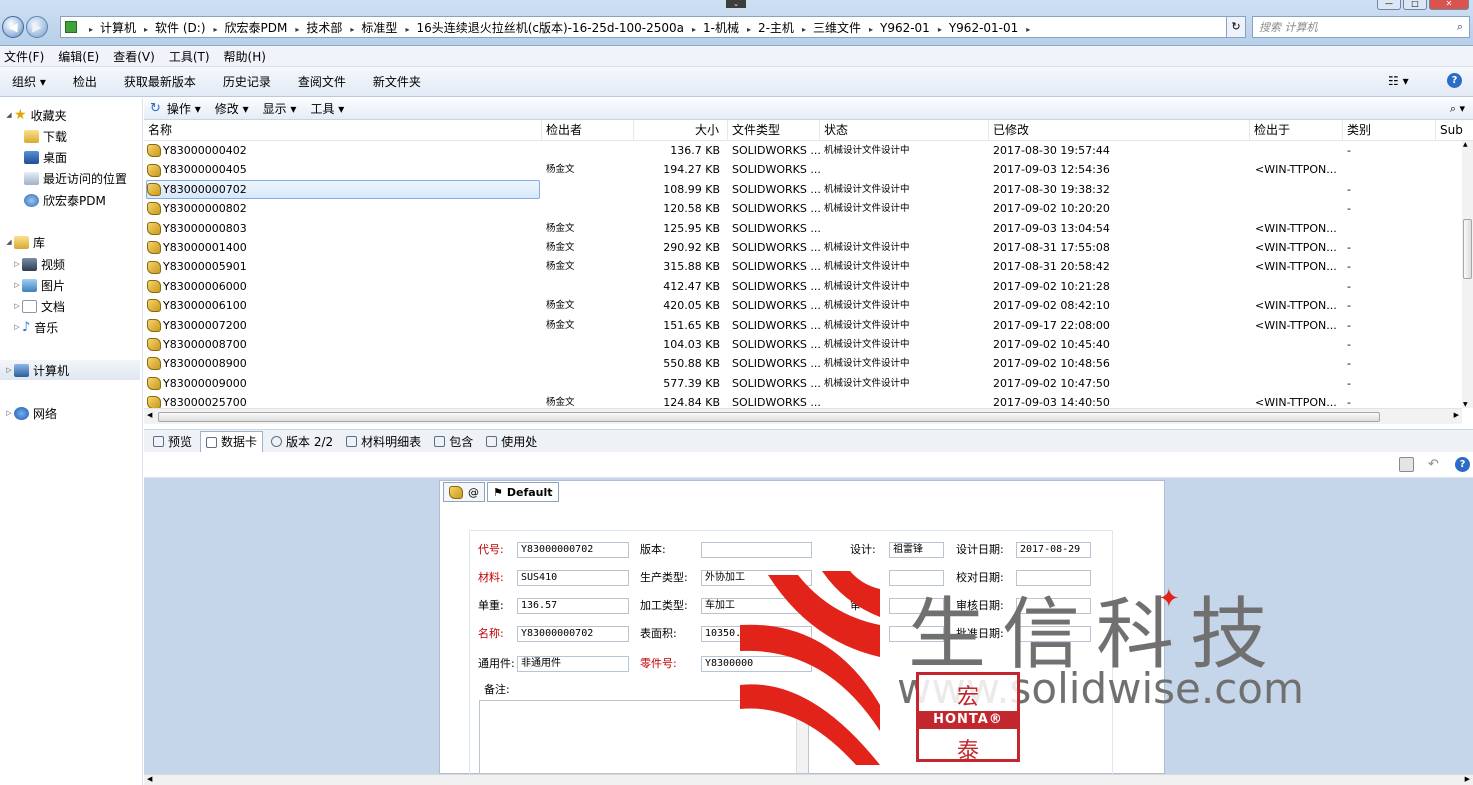  What do you see at coordinates (343, 305) in the screenshot?
I see `file-name-cell: Y83000006100` at bounding box center [343, 305].